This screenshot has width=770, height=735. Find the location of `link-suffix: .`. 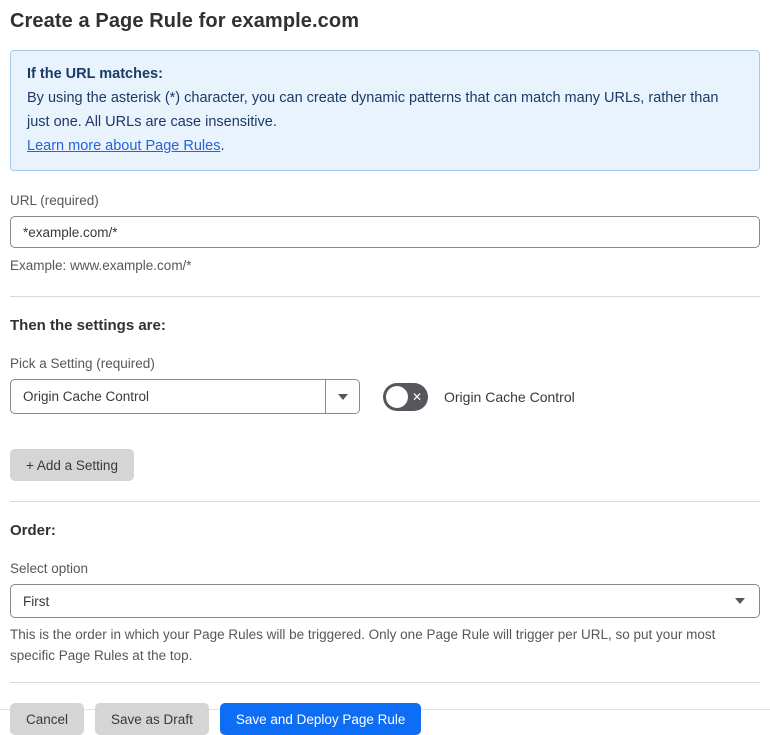

link-suffix: . is located at coordinates (222, 146).